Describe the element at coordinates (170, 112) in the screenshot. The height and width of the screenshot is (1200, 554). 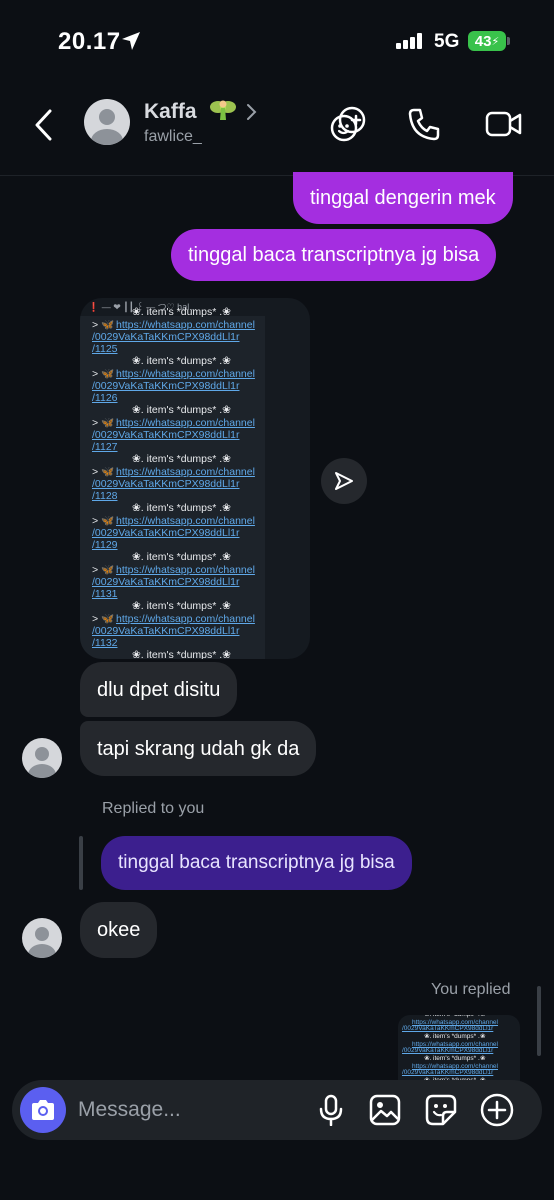
I see `contact-name: Kaffa` at that location.